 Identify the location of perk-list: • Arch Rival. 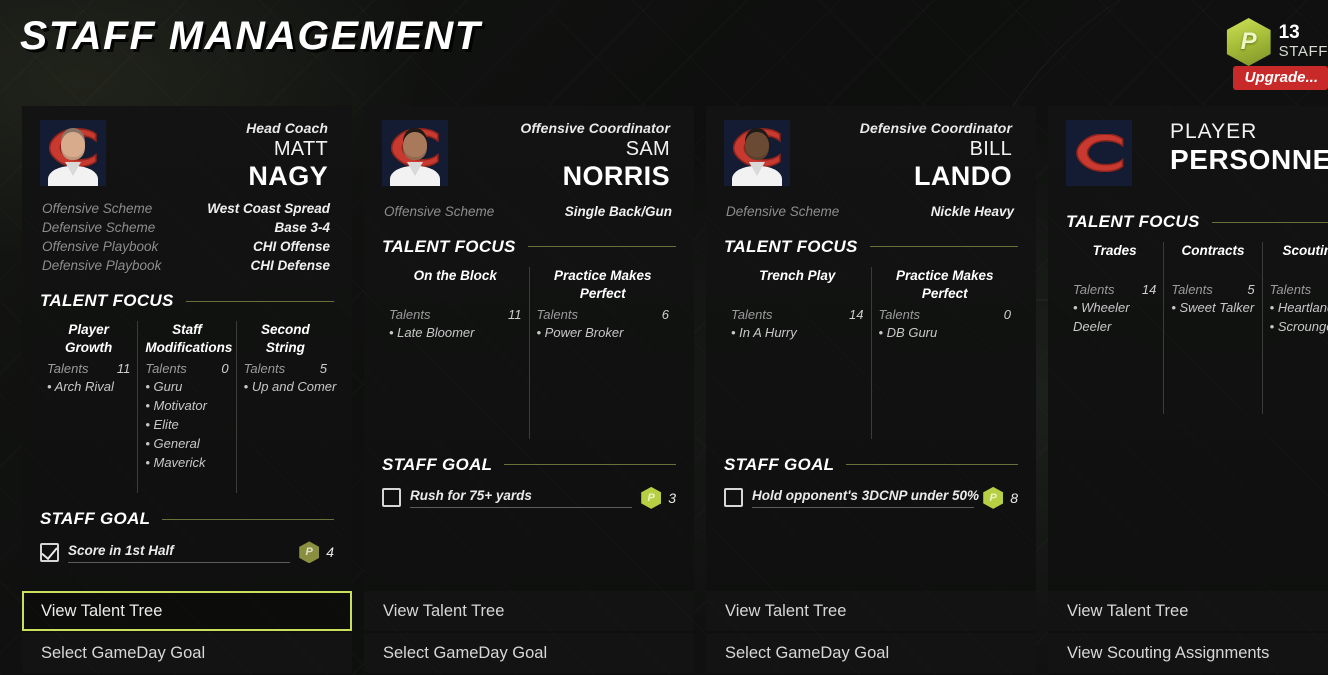
(88, 387).